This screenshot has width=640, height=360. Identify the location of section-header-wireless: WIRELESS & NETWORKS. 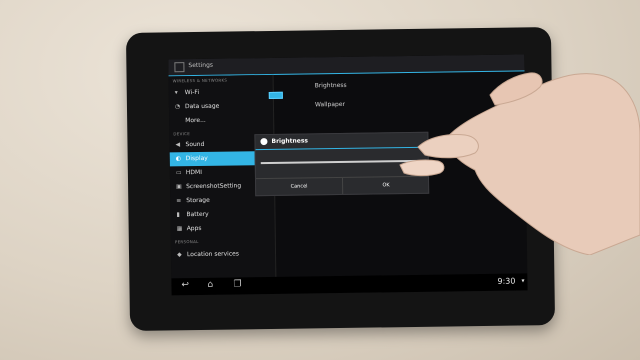
(200, 80).